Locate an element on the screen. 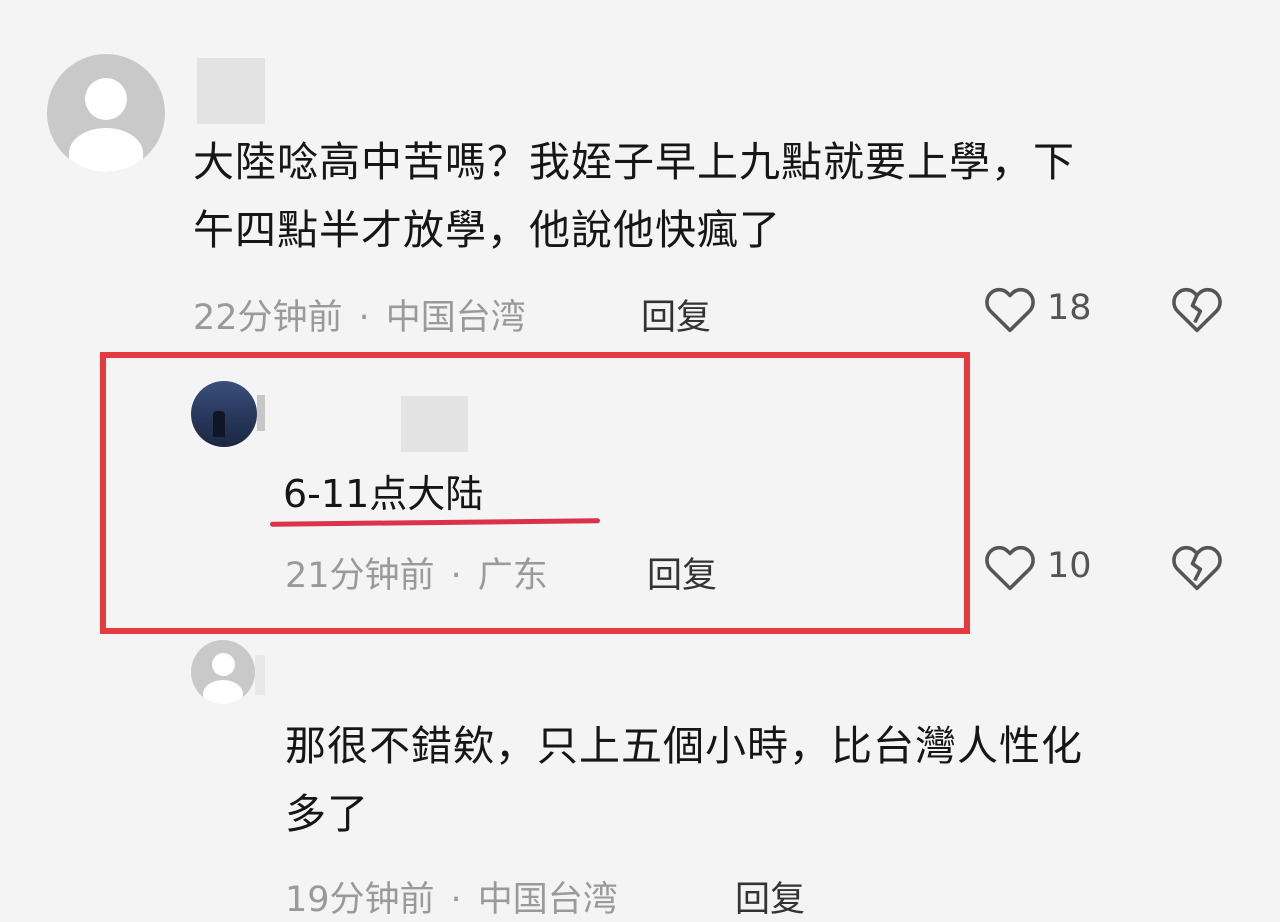 This screenshot has width=1280, height=922. comment-text-line: 大陸唸高中苦嗎？我姪子早上九點就要上學，下 is located at coordinates (634, 162).